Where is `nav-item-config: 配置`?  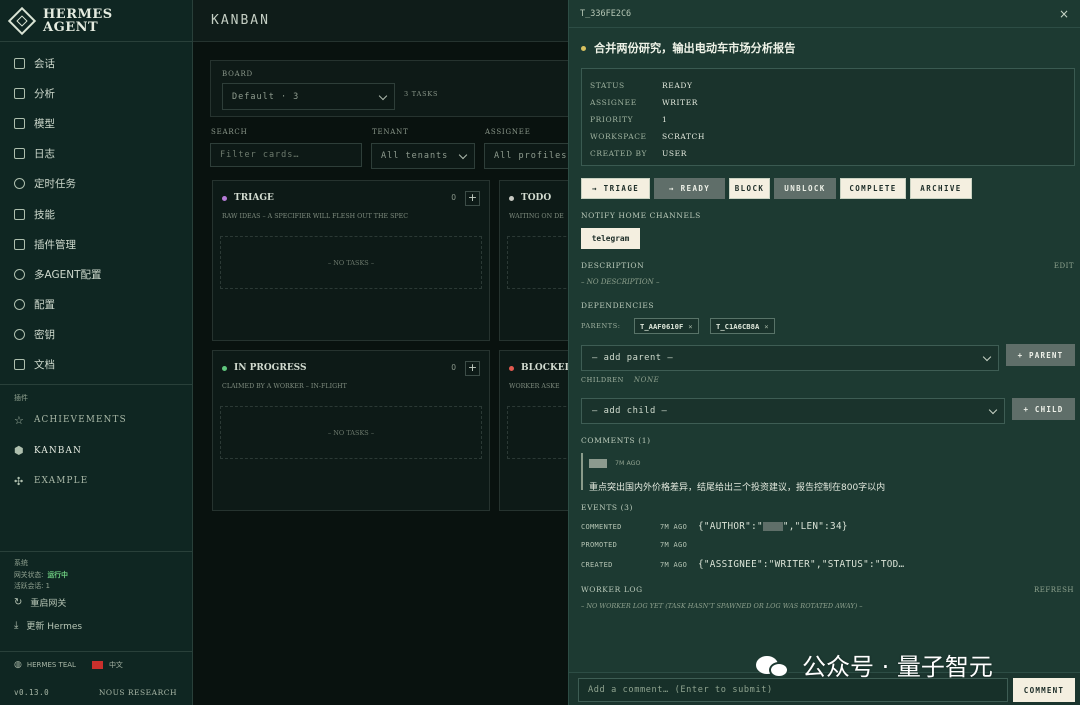 nav-item-config: 配置 is located at coordinates (96, 305).